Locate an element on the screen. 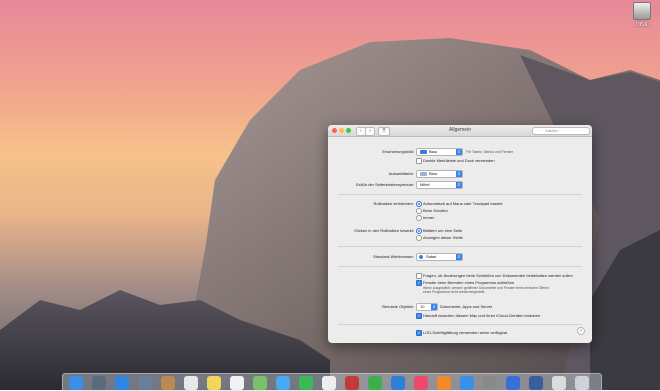  dock-calendar-icon is located at coordinates (191, 383).